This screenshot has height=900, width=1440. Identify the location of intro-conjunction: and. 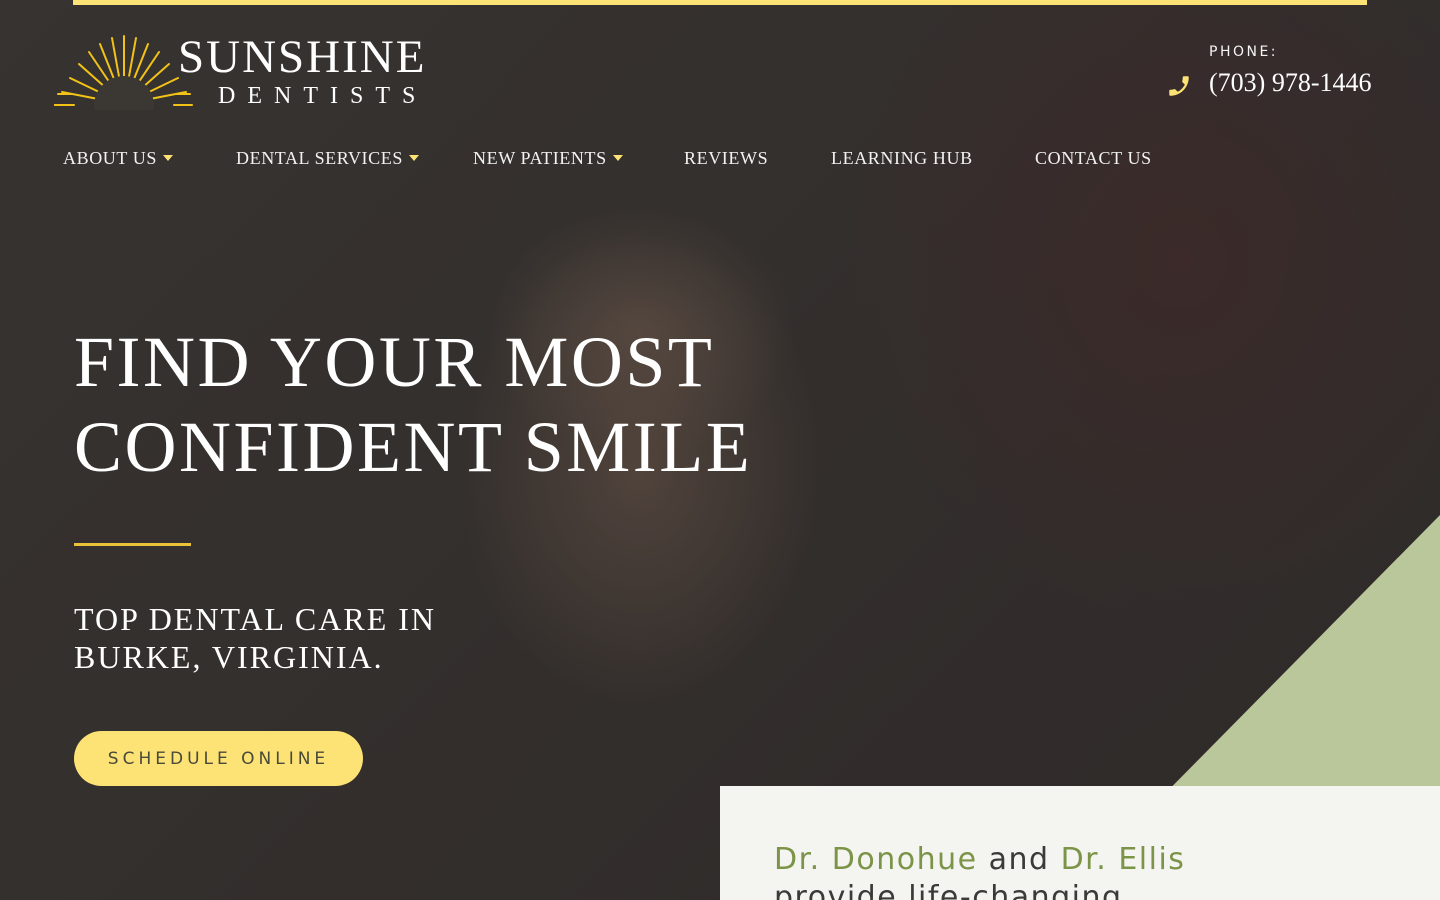
(1019, 859).